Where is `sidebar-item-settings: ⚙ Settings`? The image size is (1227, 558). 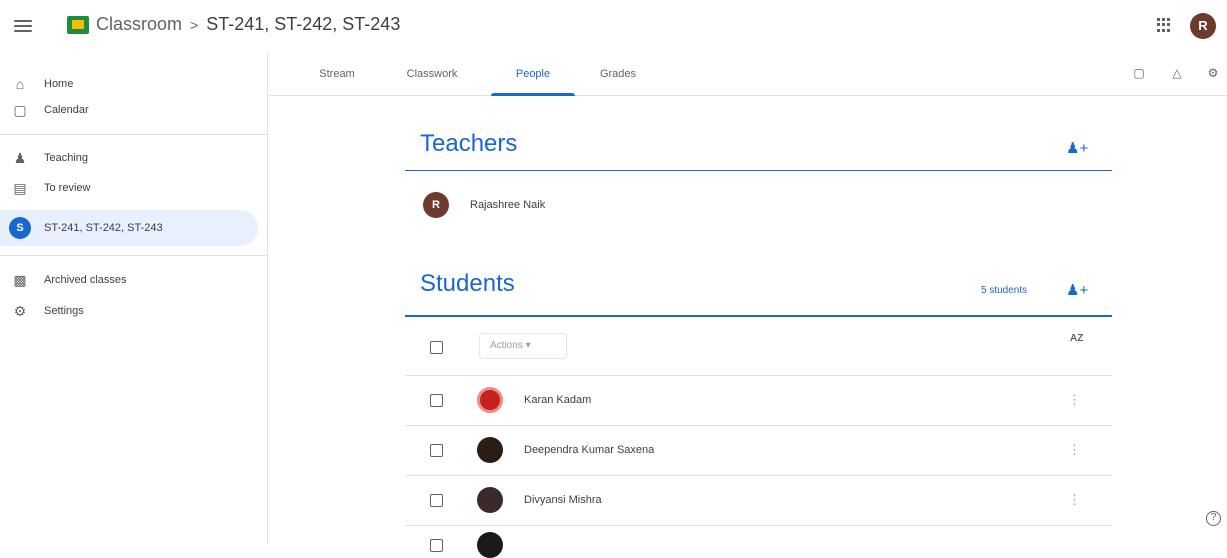
sidebar-item-settings: ⚙ Settings is located at coordinates (129, 311).